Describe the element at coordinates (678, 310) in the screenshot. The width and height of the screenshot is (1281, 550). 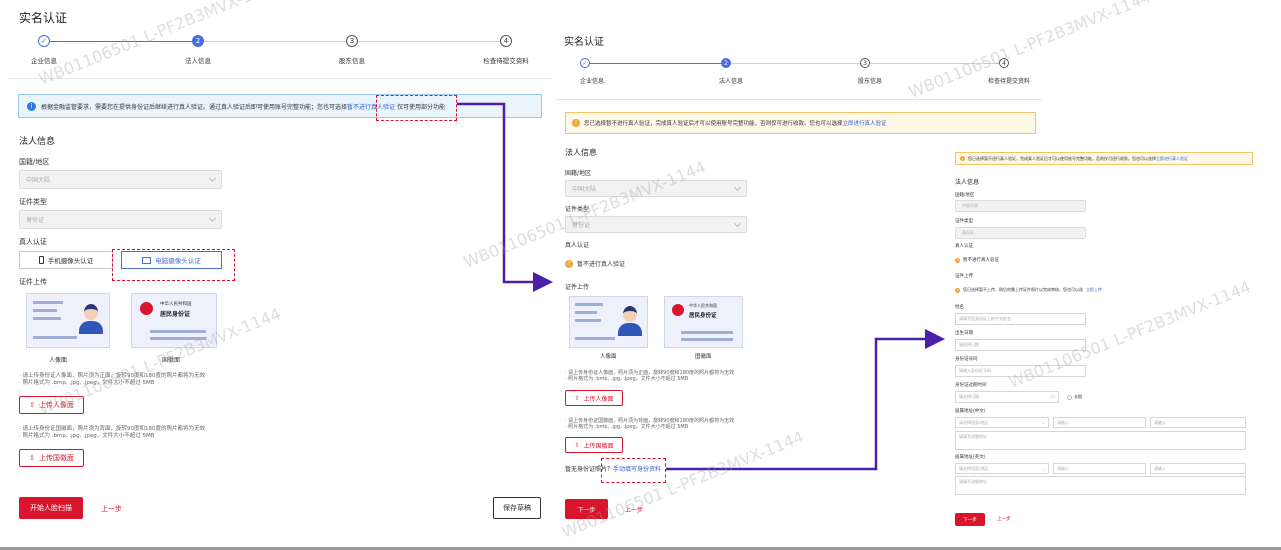
I see `emblem-icon` at that location.